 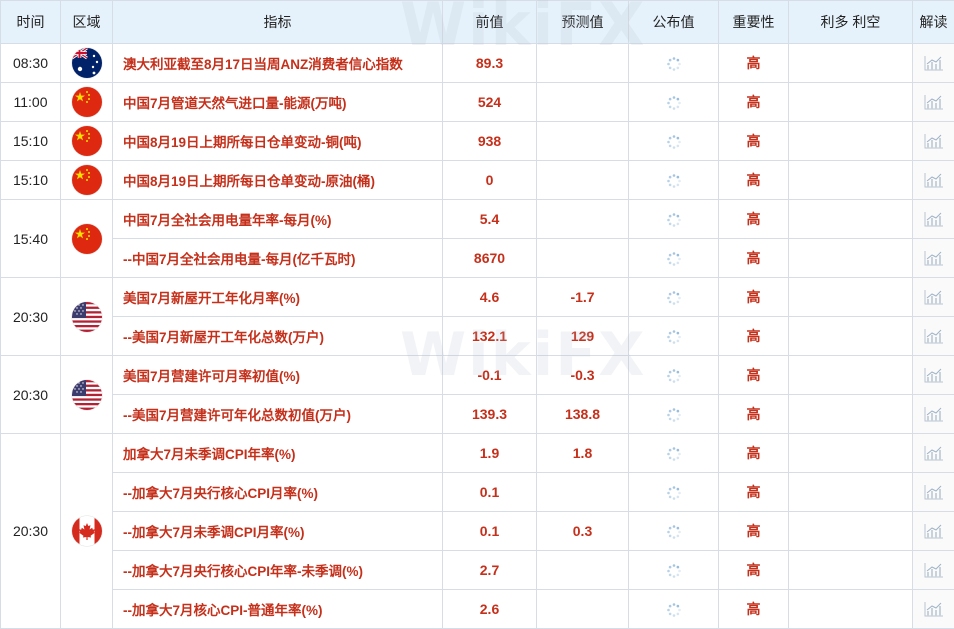 What do you see at coordinates (31, 395) in the screenshot?
I see `time-cell: 20:30` at bounding box center [31, 395].